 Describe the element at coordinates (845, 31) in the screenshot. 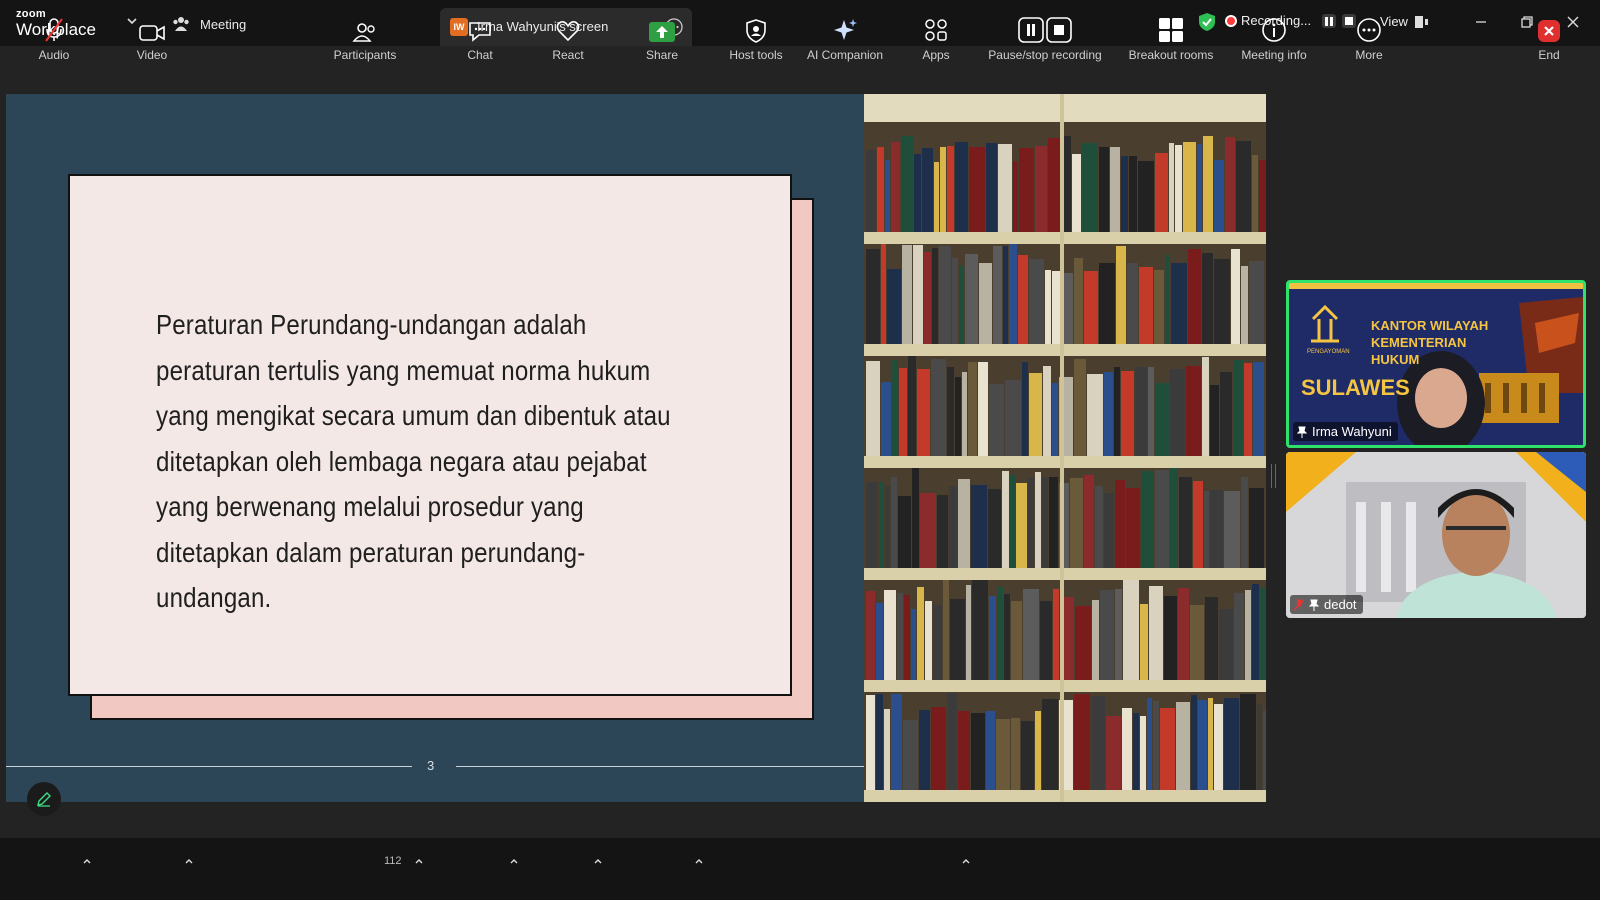

I see `ai-companion-button: AI Companion` at that location.